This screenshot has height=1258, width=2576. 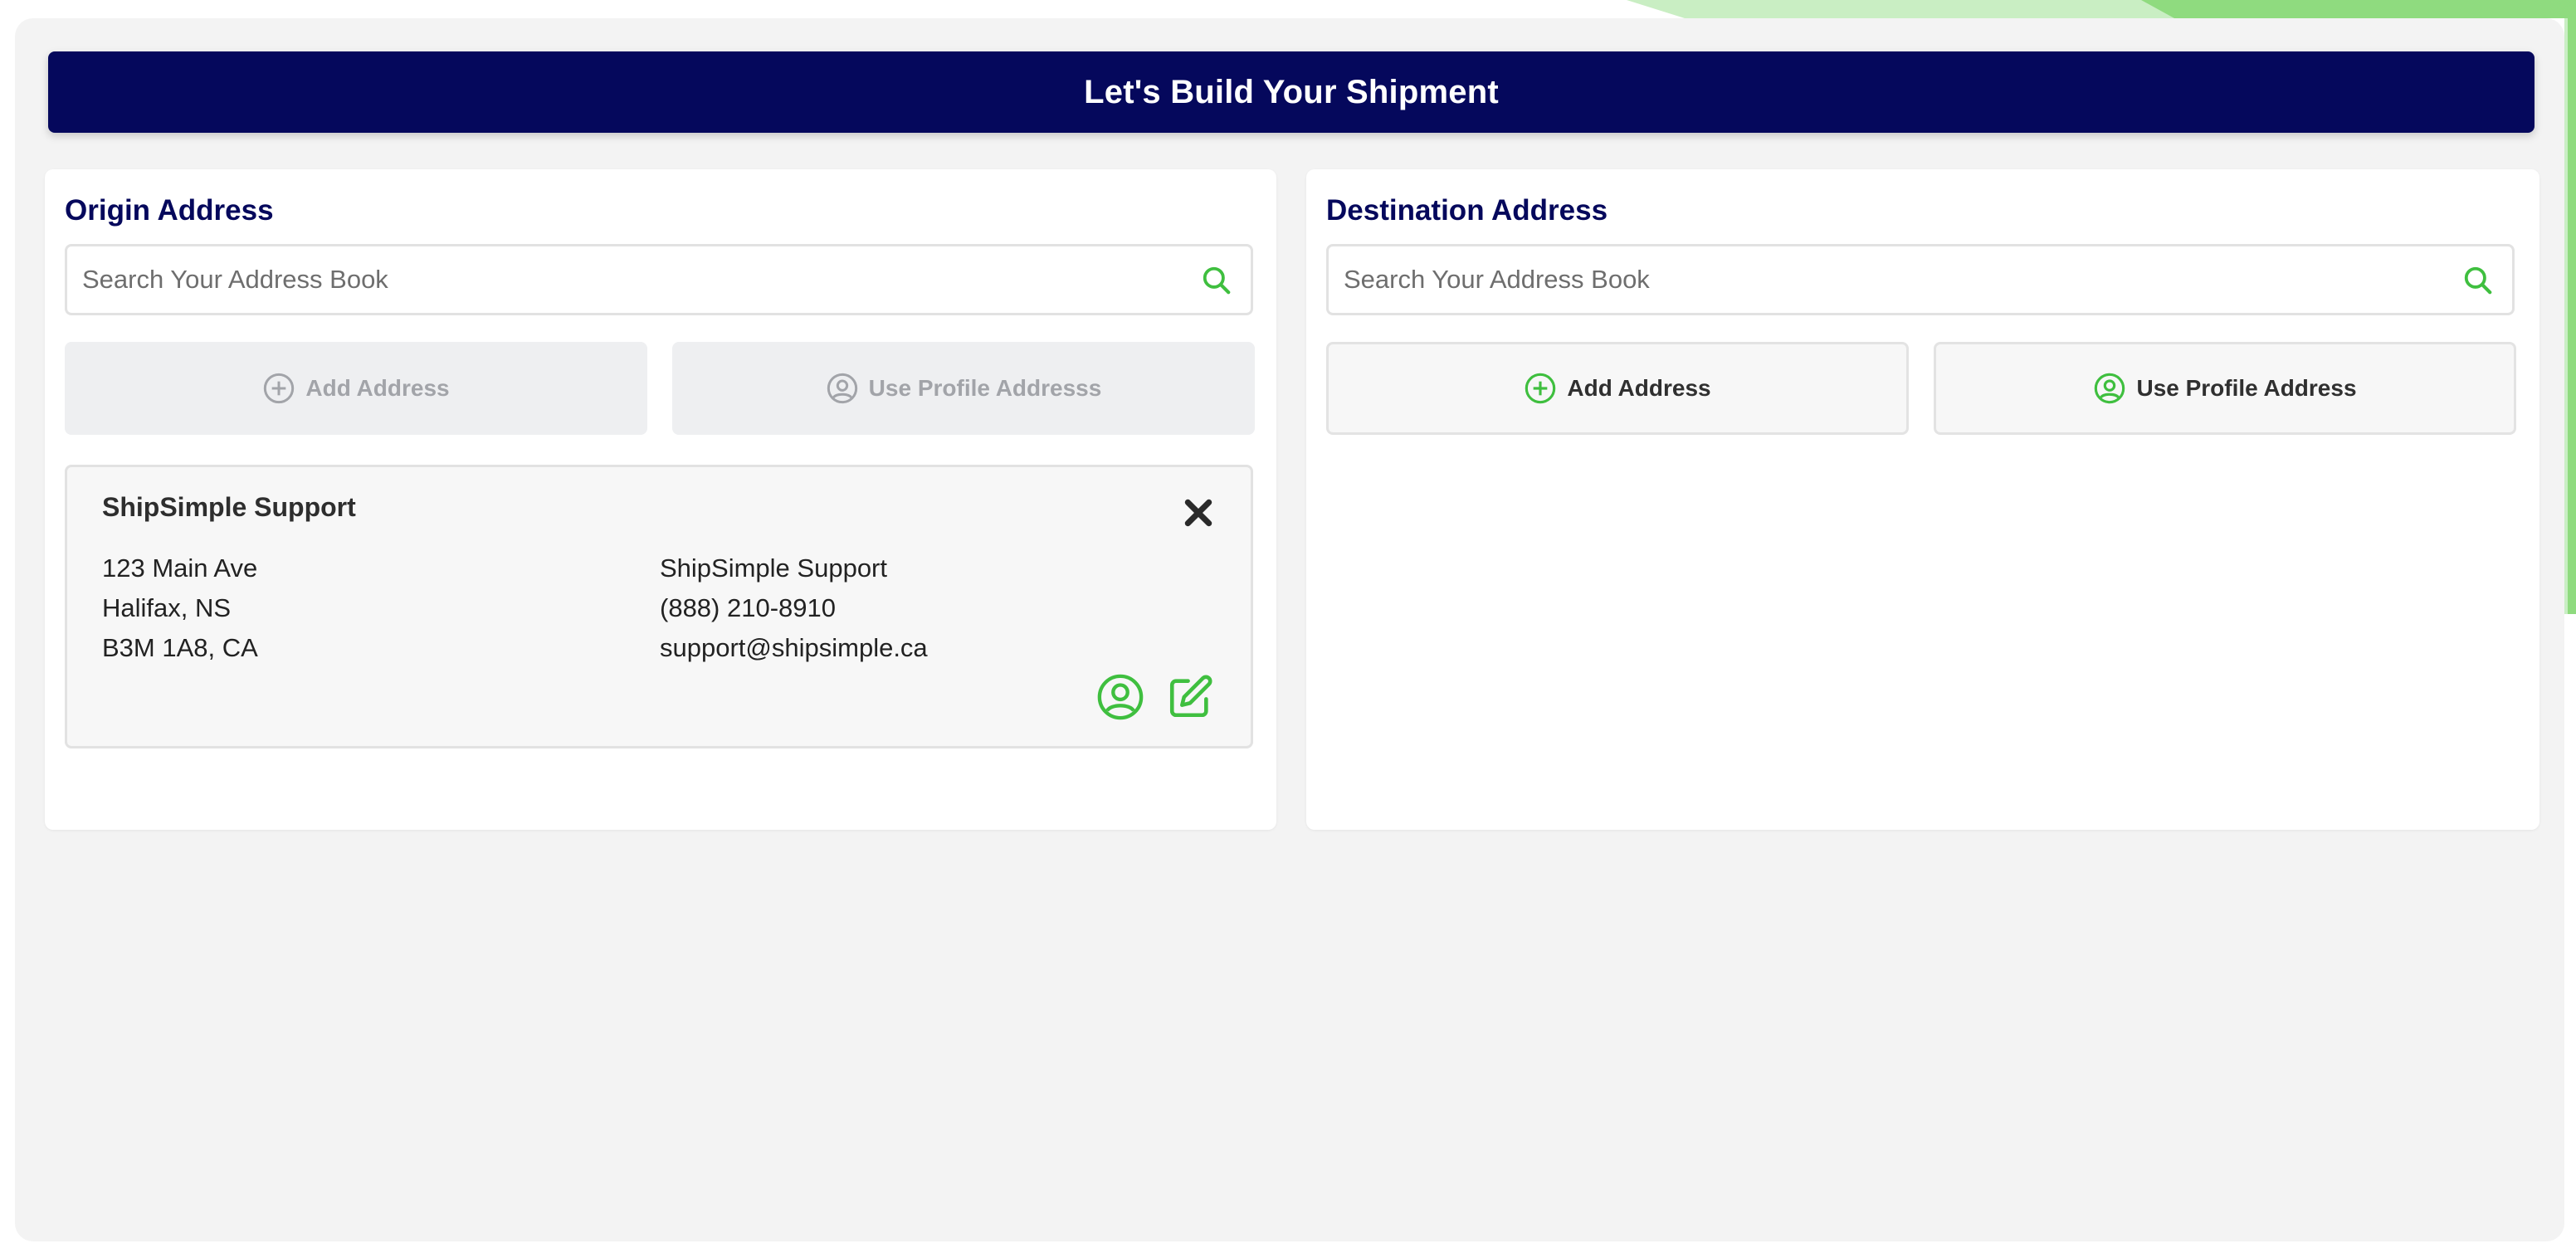 What do you see at coordinates (180, 568) in the screenshot?
I see `address-street: 123 Main Ave` at bounding box center [180, 568].